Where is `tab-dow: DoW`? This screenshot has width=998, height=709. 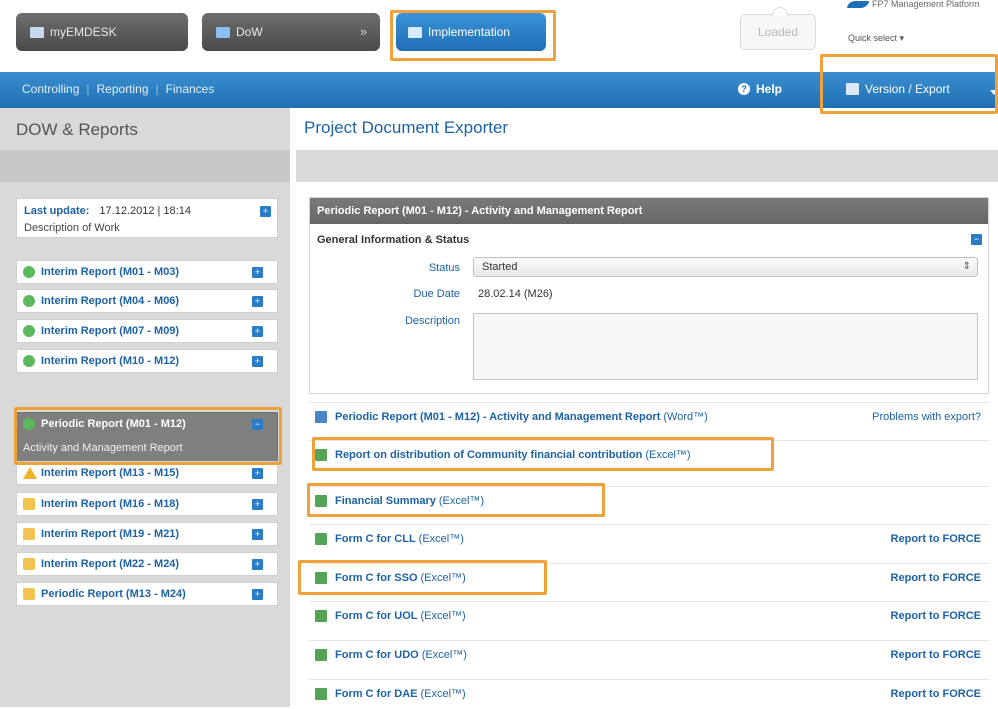
tab-dow: DoW is located at coordinates (291, 32).